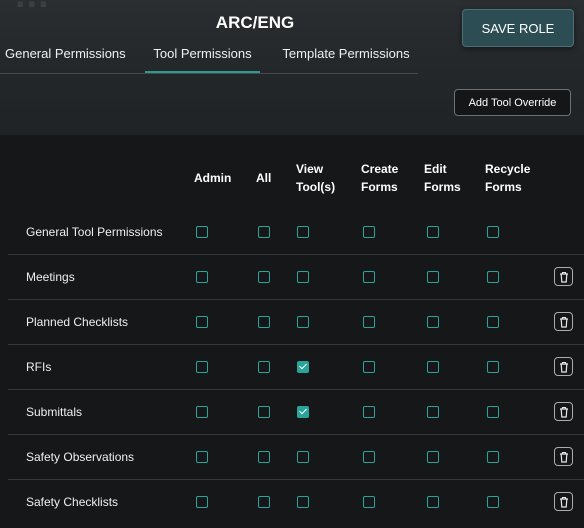 Image resolution: width=584 pixels, height=528 pixels. Describe the element at coordinates (296, 277) in the screenshot. I see `table-row: Meetings` at that location.